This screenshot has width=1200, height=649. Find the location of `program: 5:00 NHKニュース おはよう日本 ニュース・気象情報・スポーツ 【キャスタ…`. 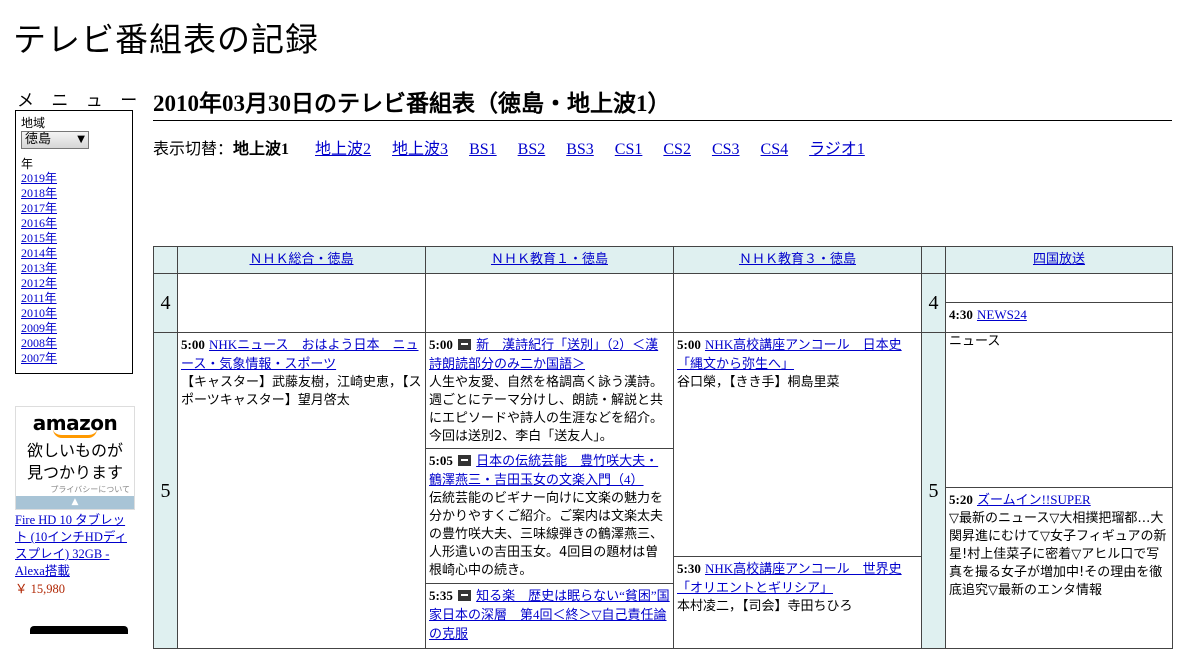

program: 5:00 NHKニュース おはよう日本 ニュース・気象情報・スポーツ 【キャスタ… is located at coordinates (301, 373).